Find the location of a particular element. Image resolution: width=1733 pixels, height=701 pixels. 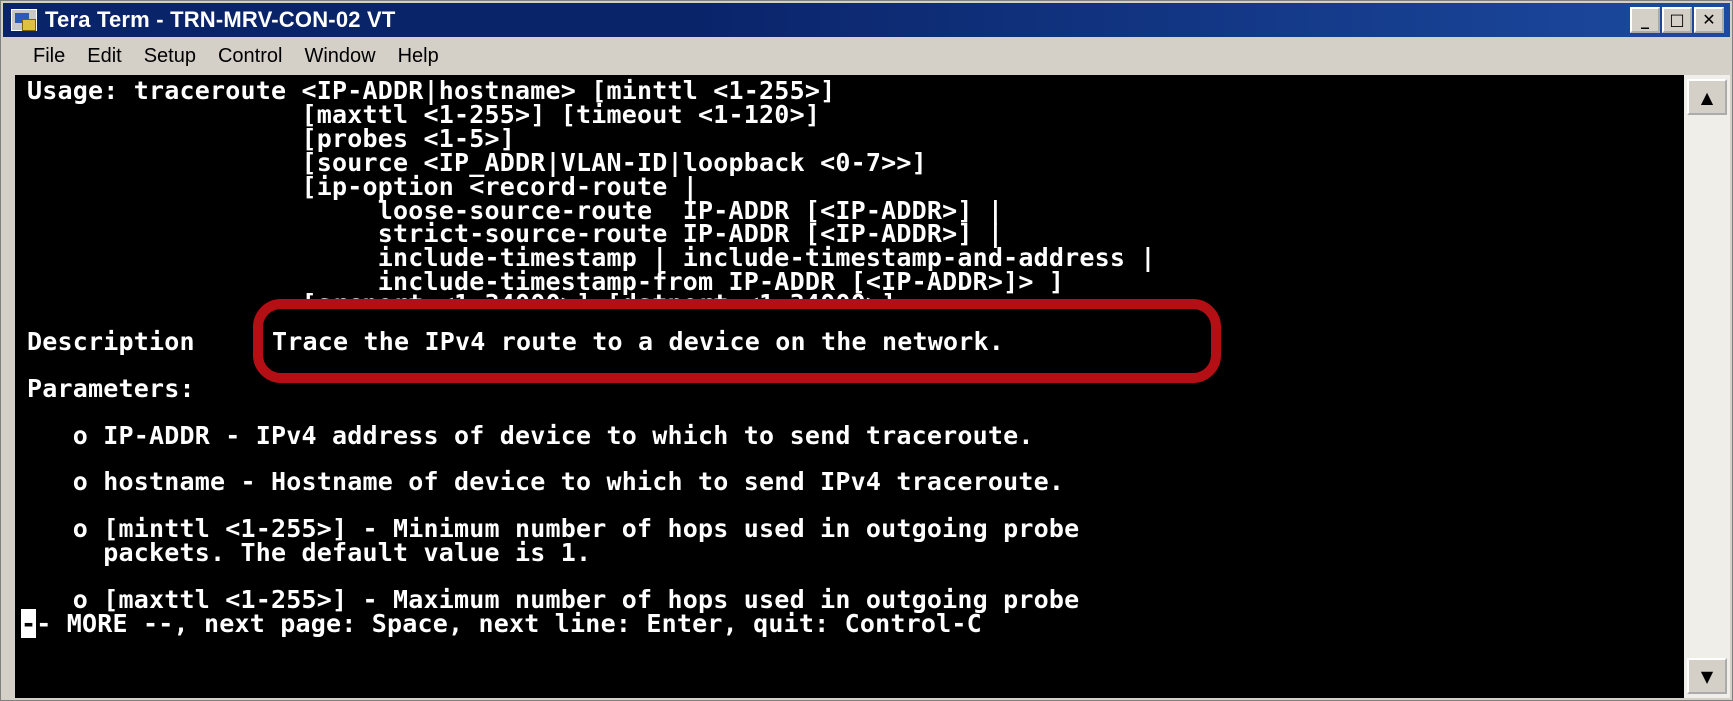

menu-help: Help is located at coordinates (418, 56).